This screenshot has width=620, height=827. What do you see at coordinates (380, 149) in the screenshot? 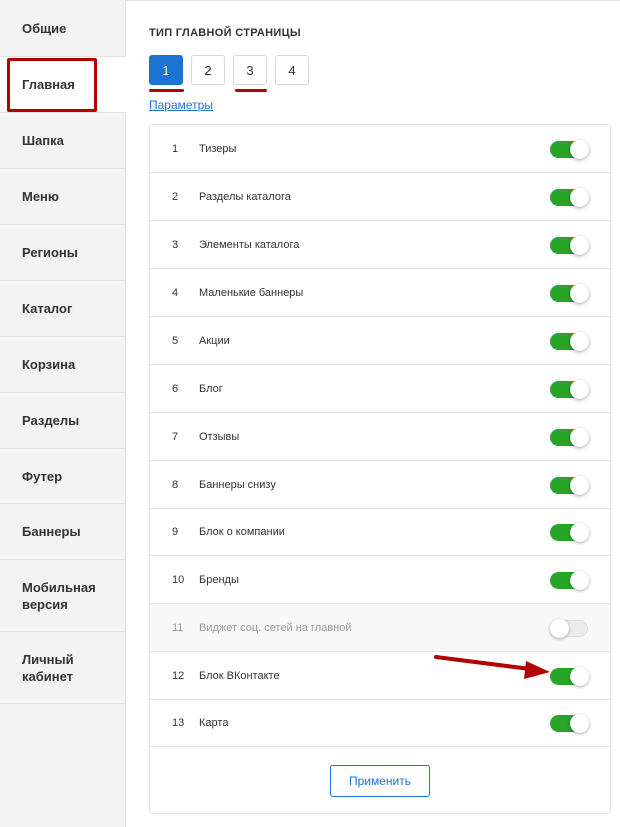
I see `block-row: 1 Тизеры` at bounding box center [380, 149].